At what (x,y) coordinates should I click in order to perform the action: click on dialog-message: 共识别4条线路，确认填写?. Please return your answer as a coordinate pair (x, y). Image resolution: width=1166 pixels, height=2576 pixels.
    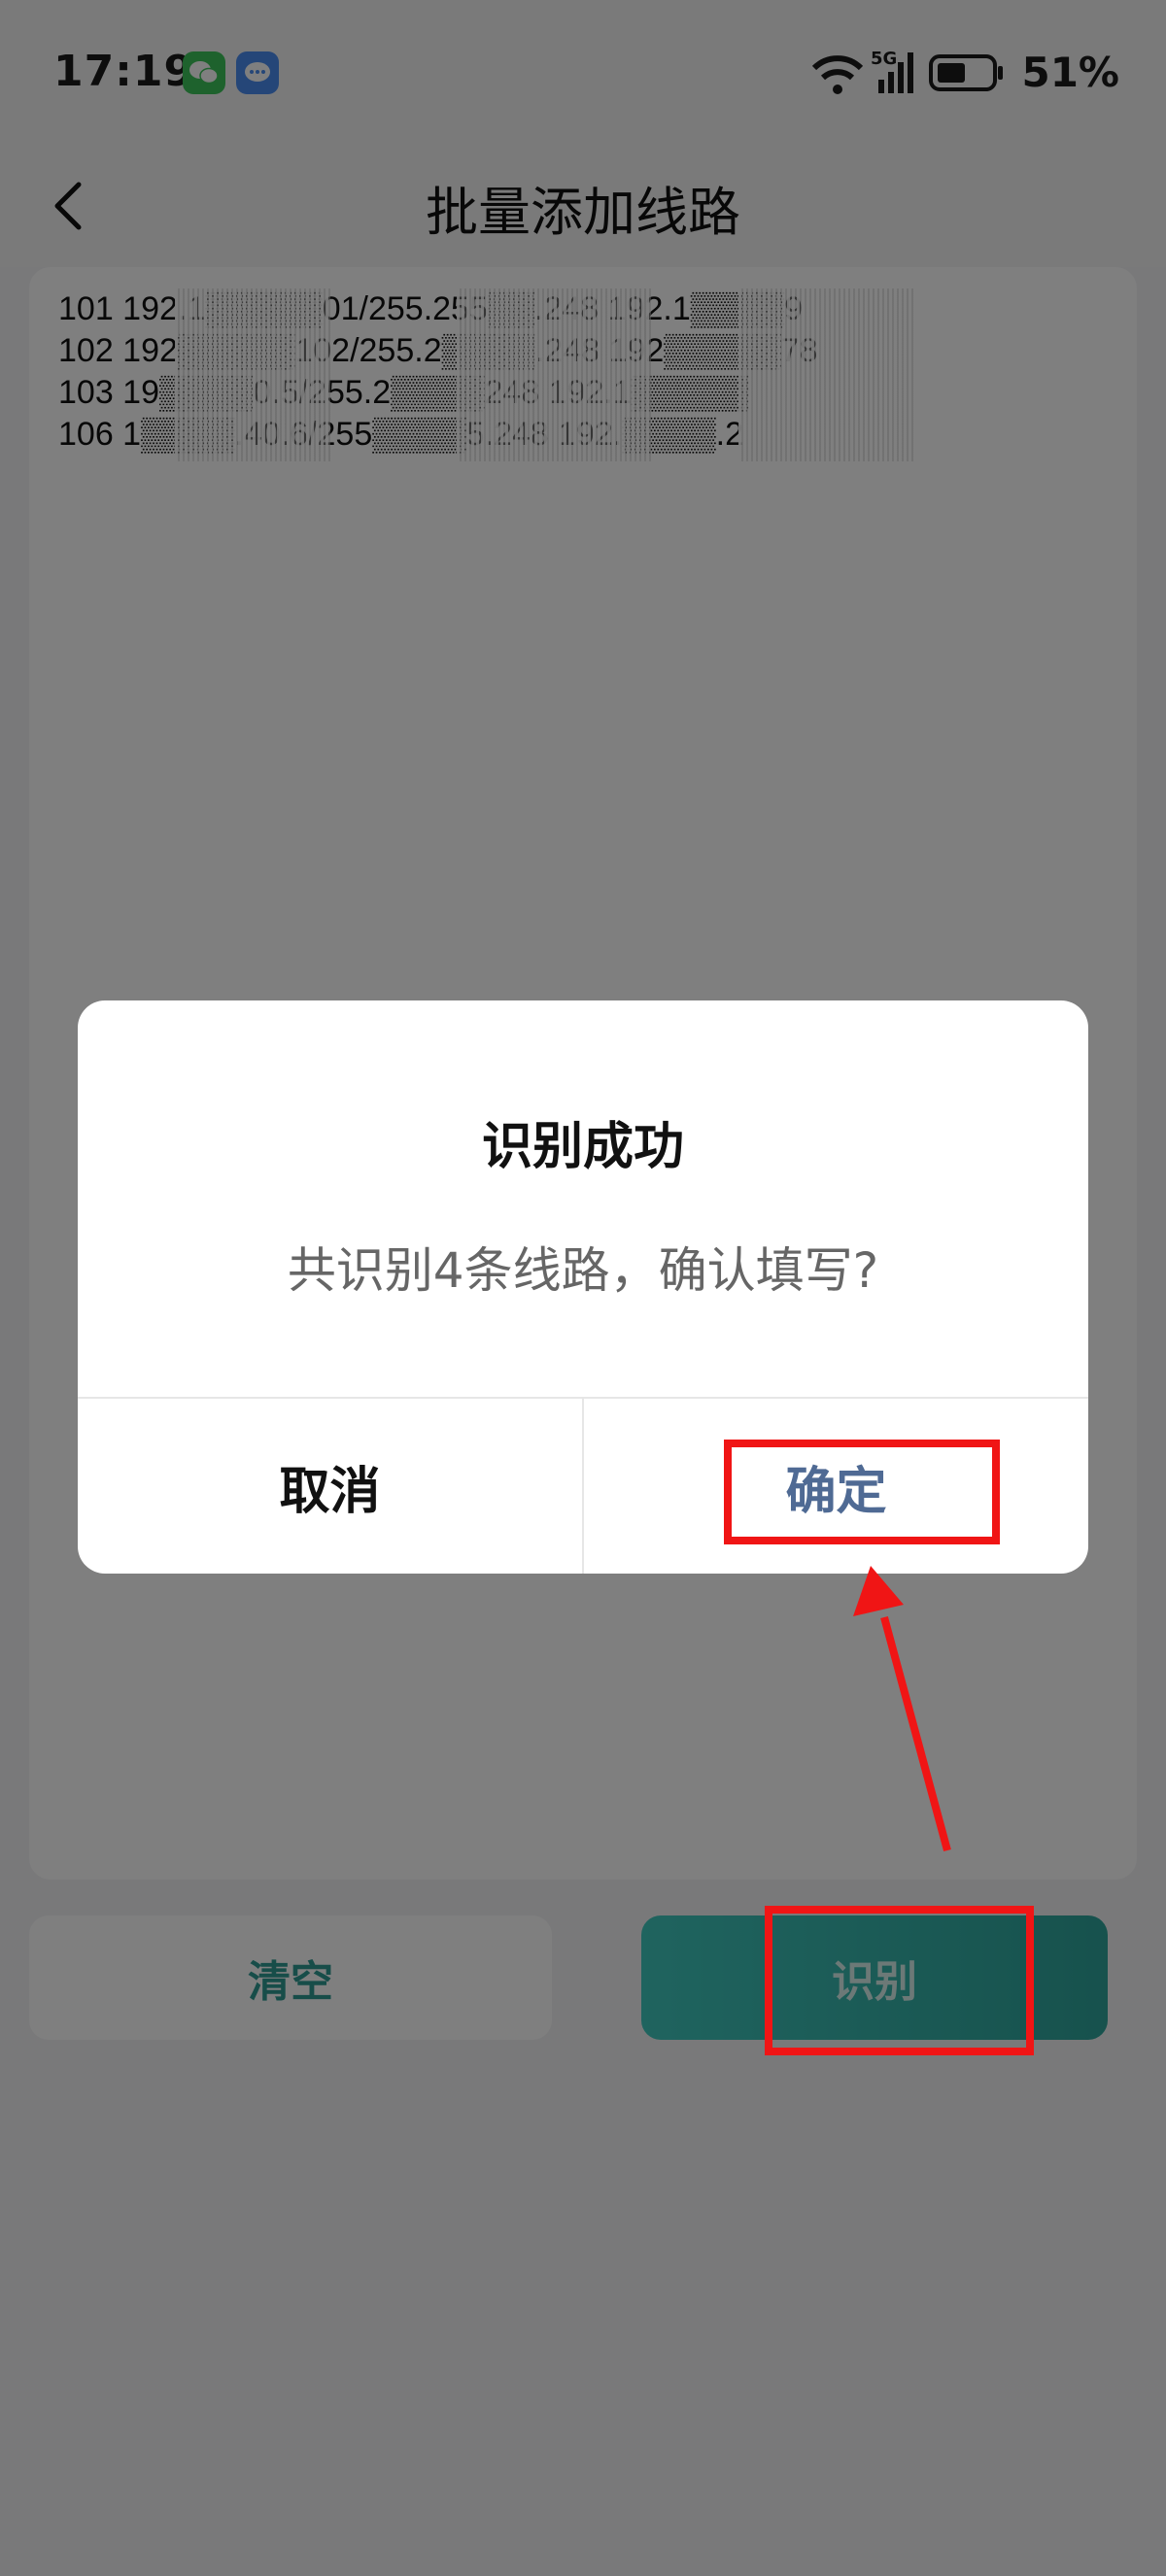
    Looking at the image, I should click on (583, 1270).